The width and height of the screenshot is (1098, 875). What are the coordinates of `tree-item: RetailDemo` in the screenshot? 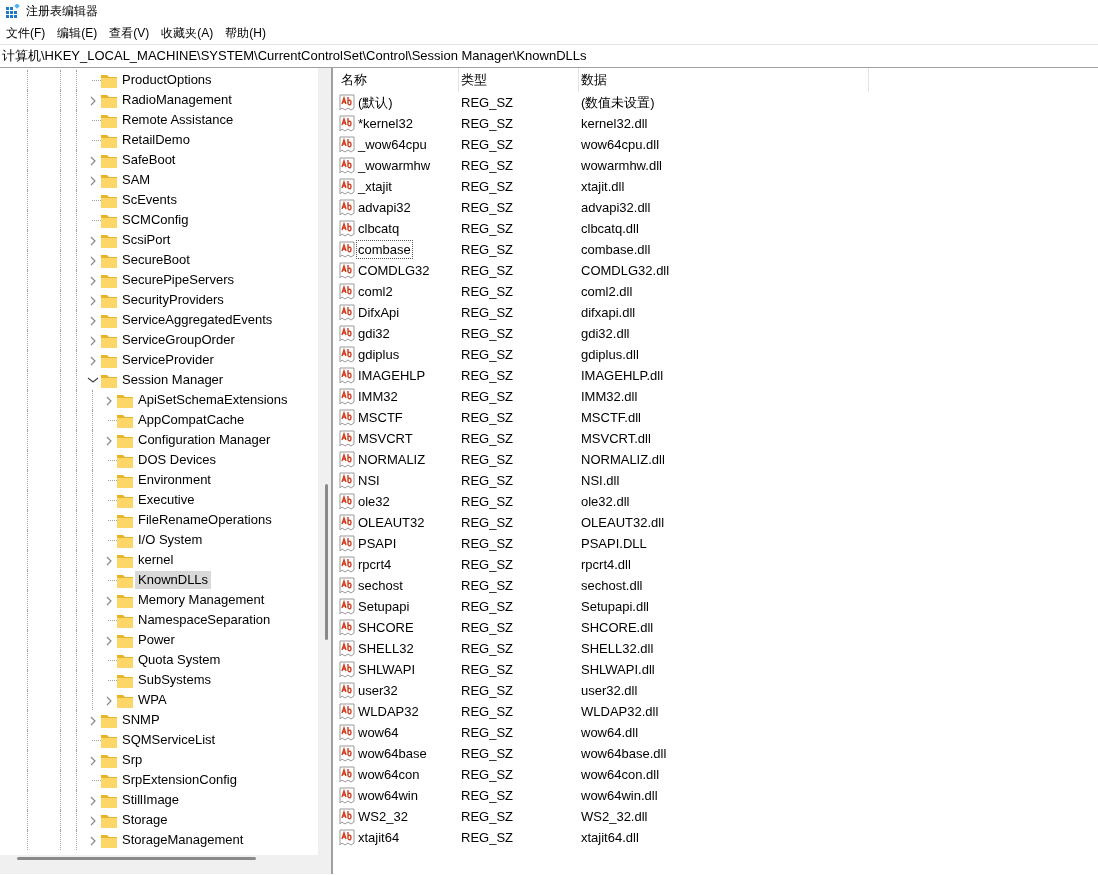 It's located at (156, 140).